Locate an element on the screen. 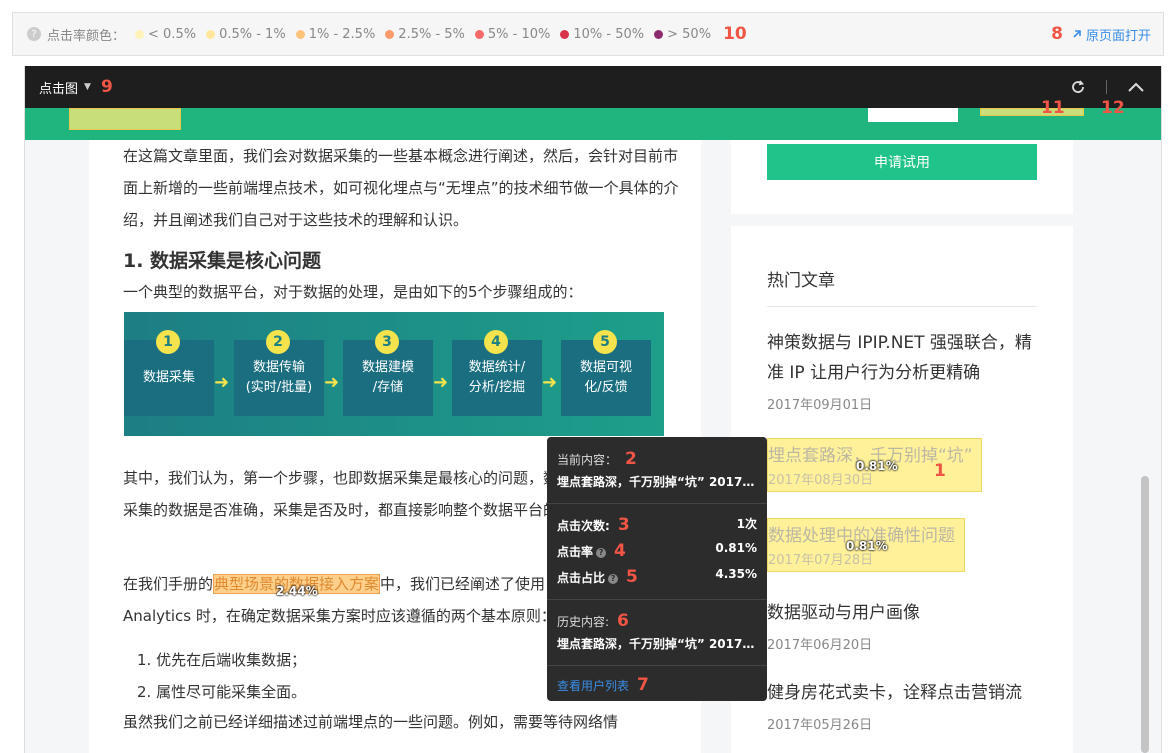  annotation-number: 7 is located at coordinates (643, 685).